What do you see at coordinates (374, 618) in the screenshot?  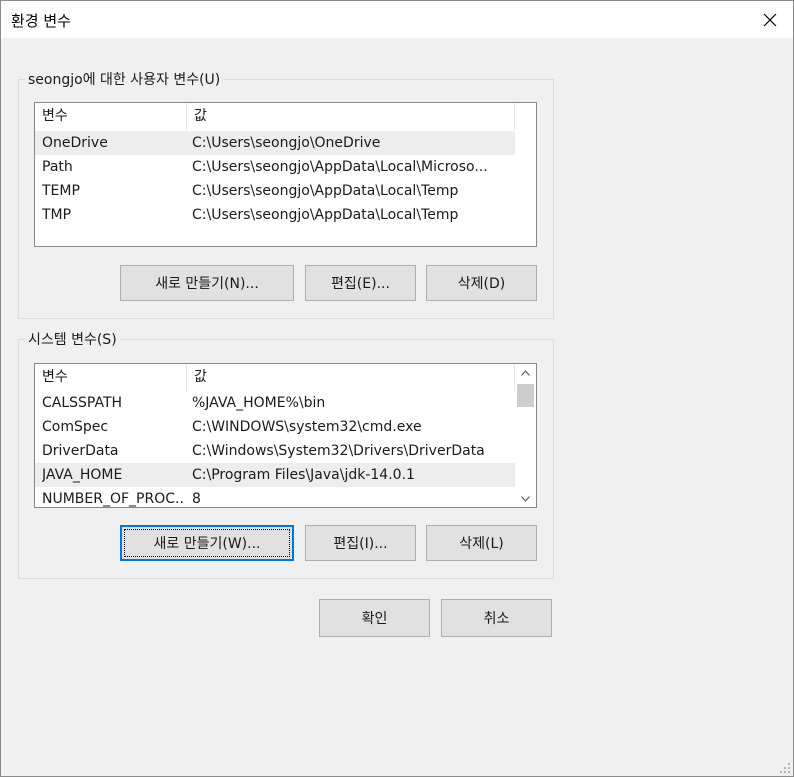 I see `ok-button: 확인` at bounding box center [374, 618].